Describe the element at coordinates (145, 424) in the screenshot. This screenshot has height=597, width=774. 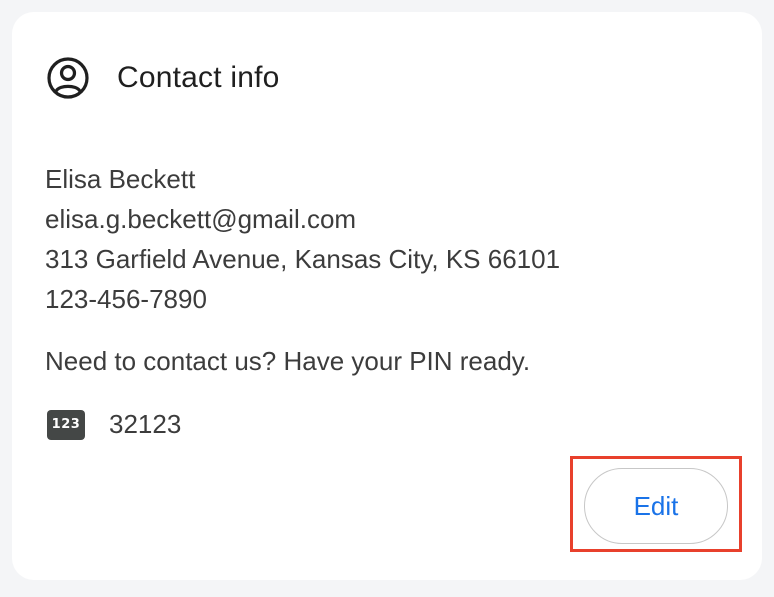
I see `pin-value: 32123` at that location.